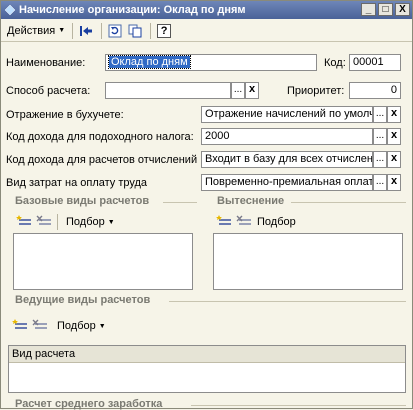 The image size is (413, 410). Describe the element at coordinates (394, 159) in the screenshot. I see `deduction-code-clear-button: x` at that location.